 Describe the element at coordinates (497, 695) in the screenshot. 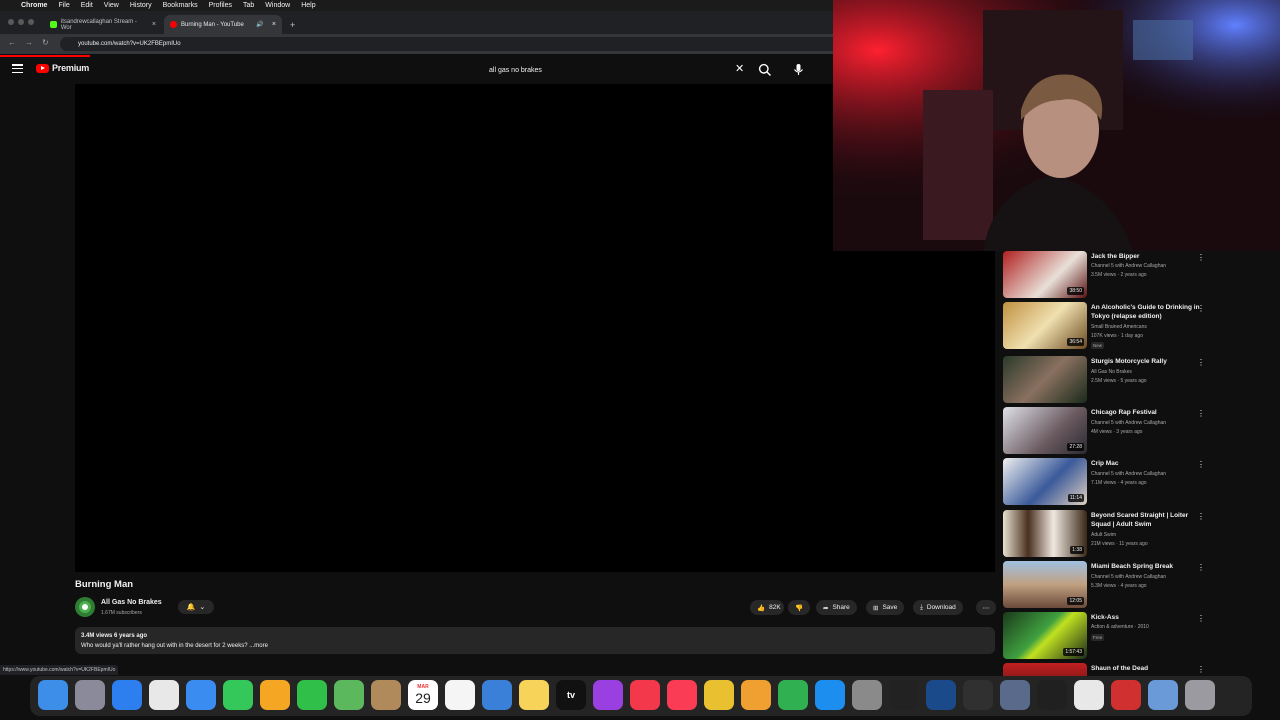

I see `keynote-icon` at that location.